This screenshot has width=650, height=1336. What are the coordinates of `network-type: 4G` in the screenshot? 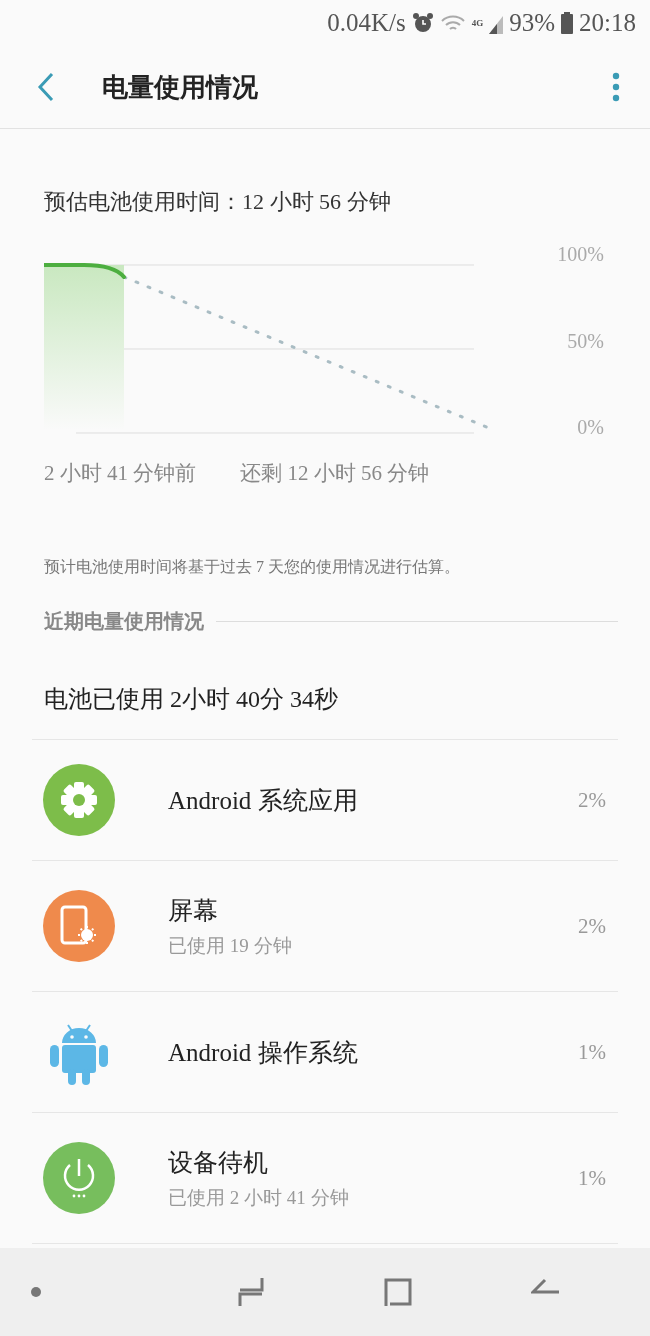 It's located at (477, 23).